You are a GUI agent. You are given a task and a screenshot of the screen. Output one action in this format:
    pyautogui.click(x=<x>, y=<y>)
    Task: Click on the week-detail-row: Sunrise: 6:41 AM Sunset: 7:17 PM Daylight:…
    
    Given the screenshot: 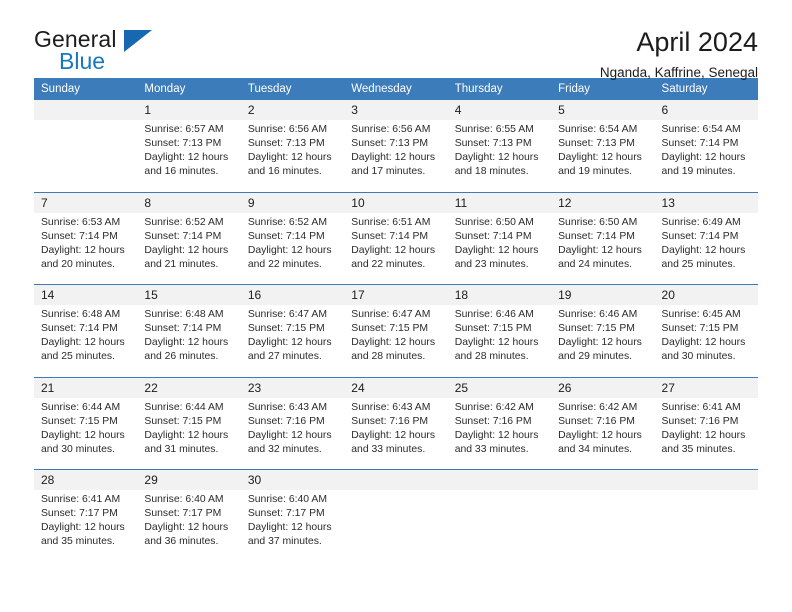 What is the action you would take?
    pyautogui.click(x=396, y=526)
    